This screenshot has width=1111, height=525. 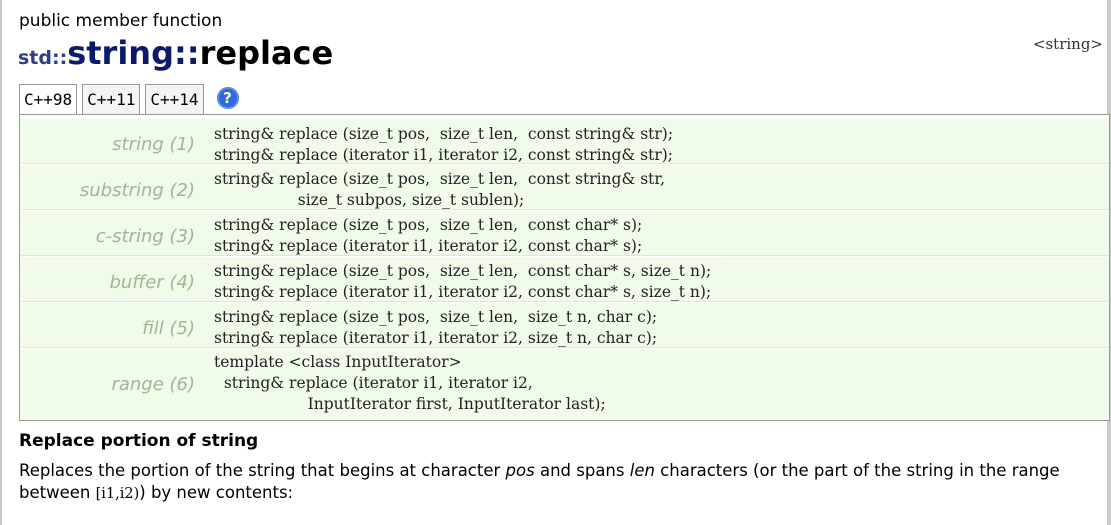 What do you see at coordinates (153, 144) in the screenshot?
I see `prototype-label: string (1)` at bounding box center [153, 144].